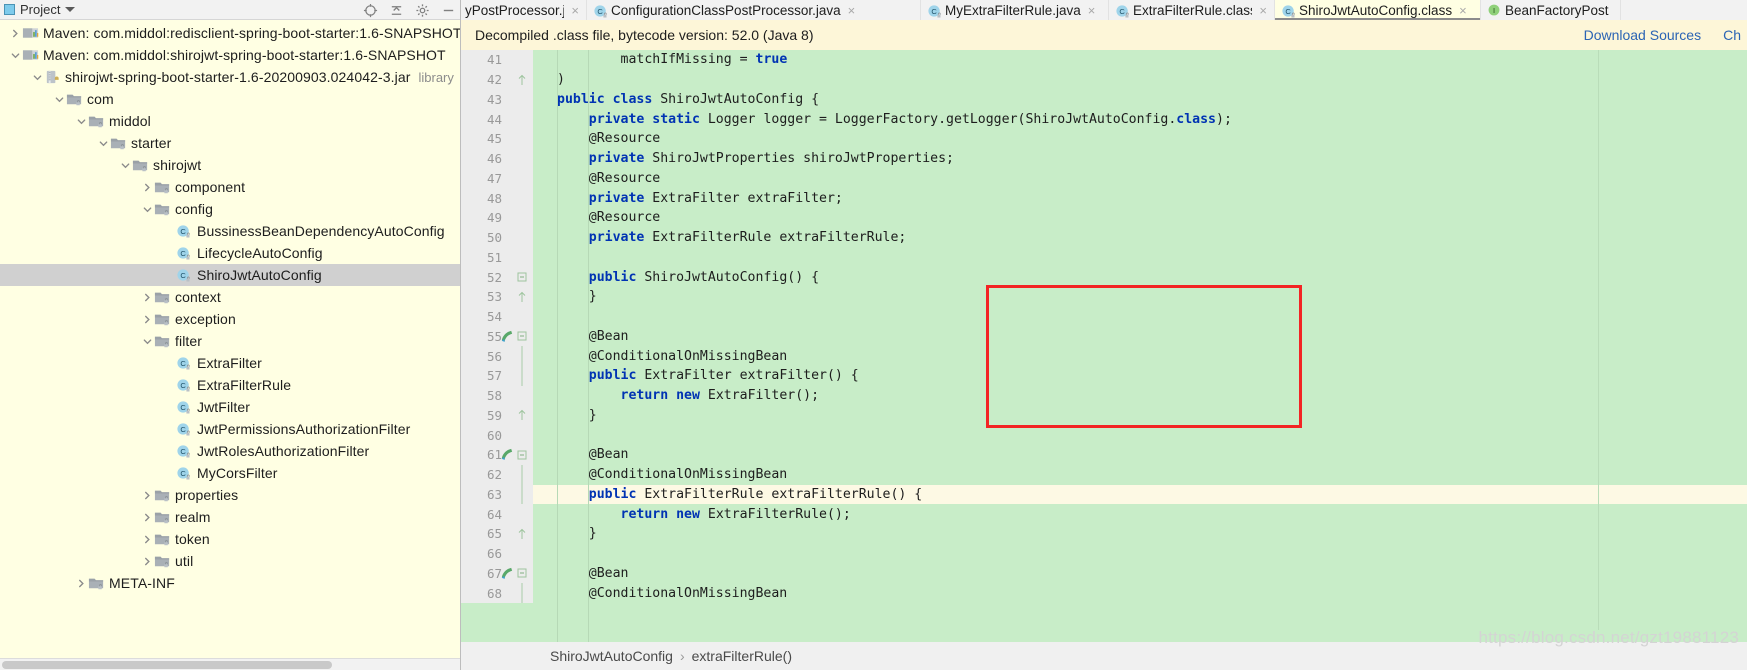  What do you see at coordinates (497, 198) in the screenshot?
I see `editor-gutter: 48` at bounding box center [497, 198].